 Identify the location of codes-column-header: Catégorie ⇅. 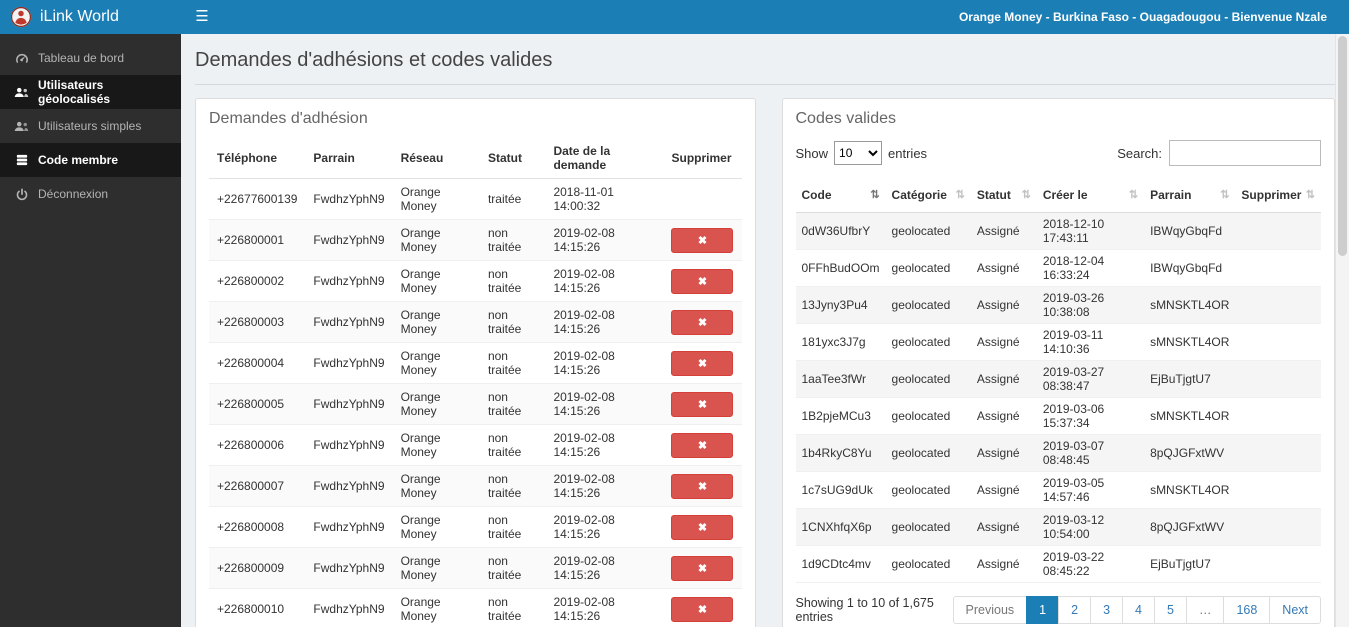
(928, 195).